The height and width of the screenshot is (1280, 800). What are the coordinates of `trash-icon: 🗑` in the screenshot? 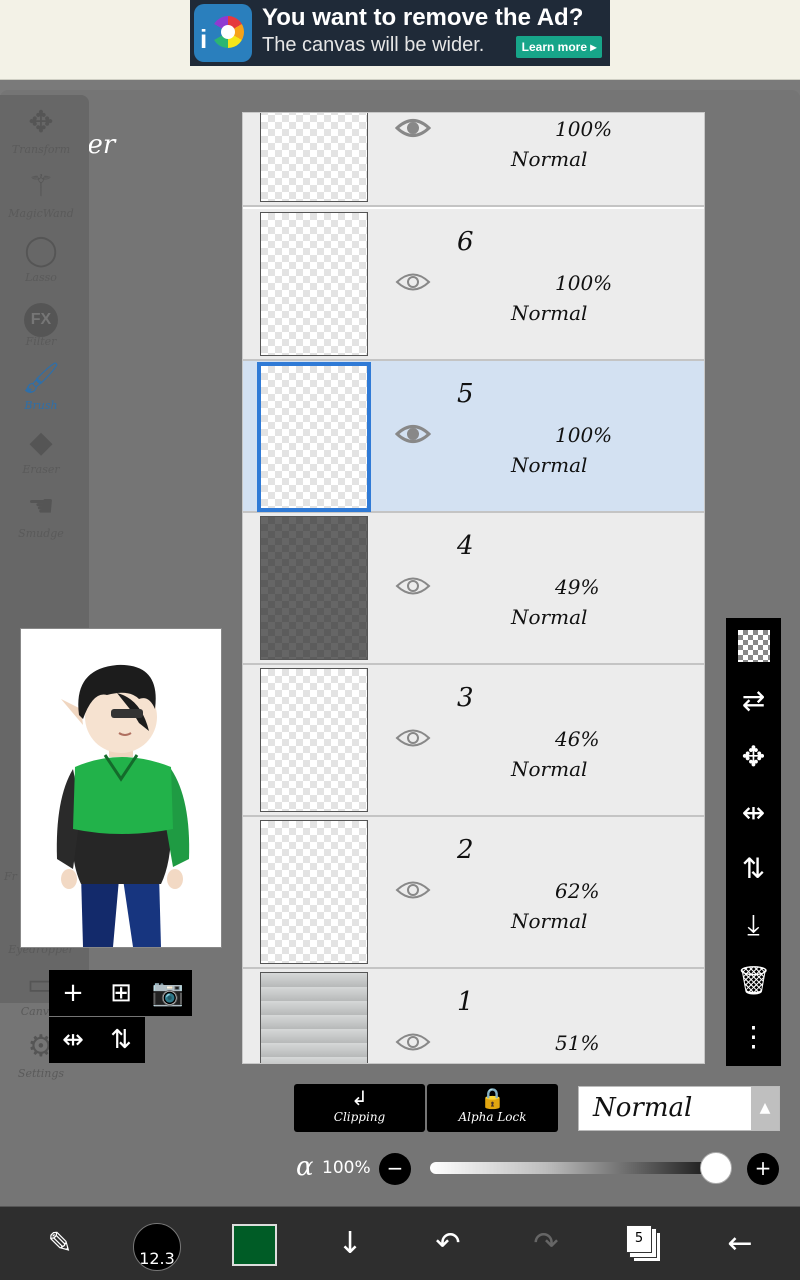 It's located at (753, 981).